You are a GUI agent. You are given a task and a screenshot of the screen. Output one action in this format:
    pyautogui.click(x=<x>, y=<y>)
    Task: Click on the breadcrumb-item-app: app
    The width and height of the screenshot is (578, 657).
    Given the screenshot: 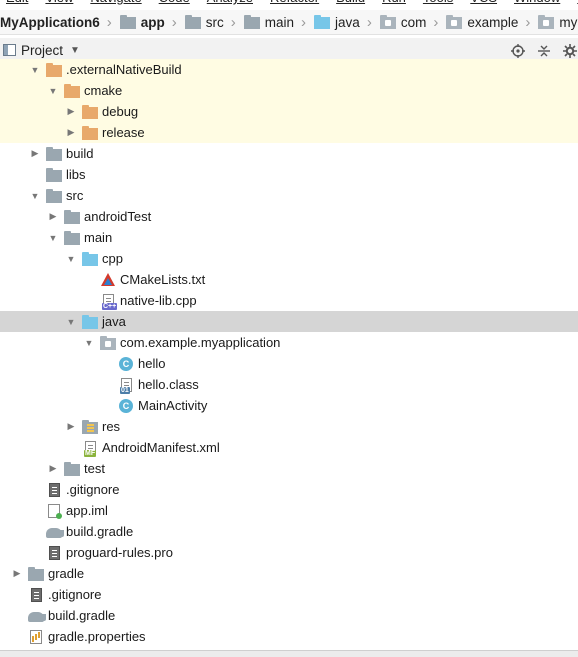 What is the action you would take?
    pyautogui.click(x=142, y=22)
    